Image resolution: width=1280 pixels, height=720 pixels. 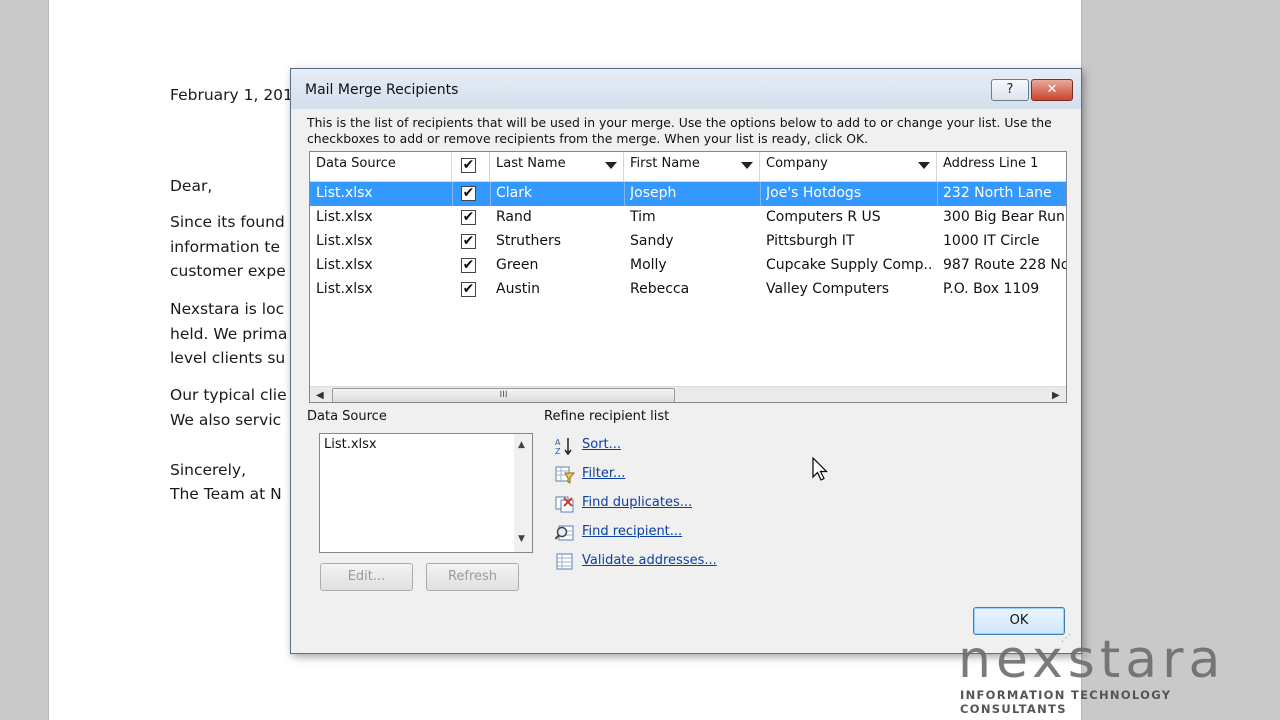 I want to click on cell-address: 300 Big Bear Run, so click(x=1004, y=217).